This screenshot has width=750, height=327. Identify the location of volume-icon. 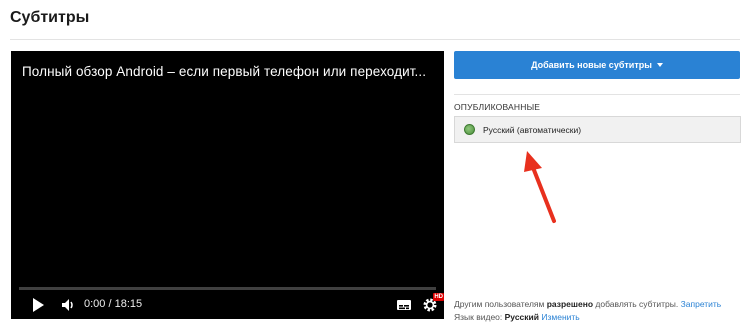
(68, 305).